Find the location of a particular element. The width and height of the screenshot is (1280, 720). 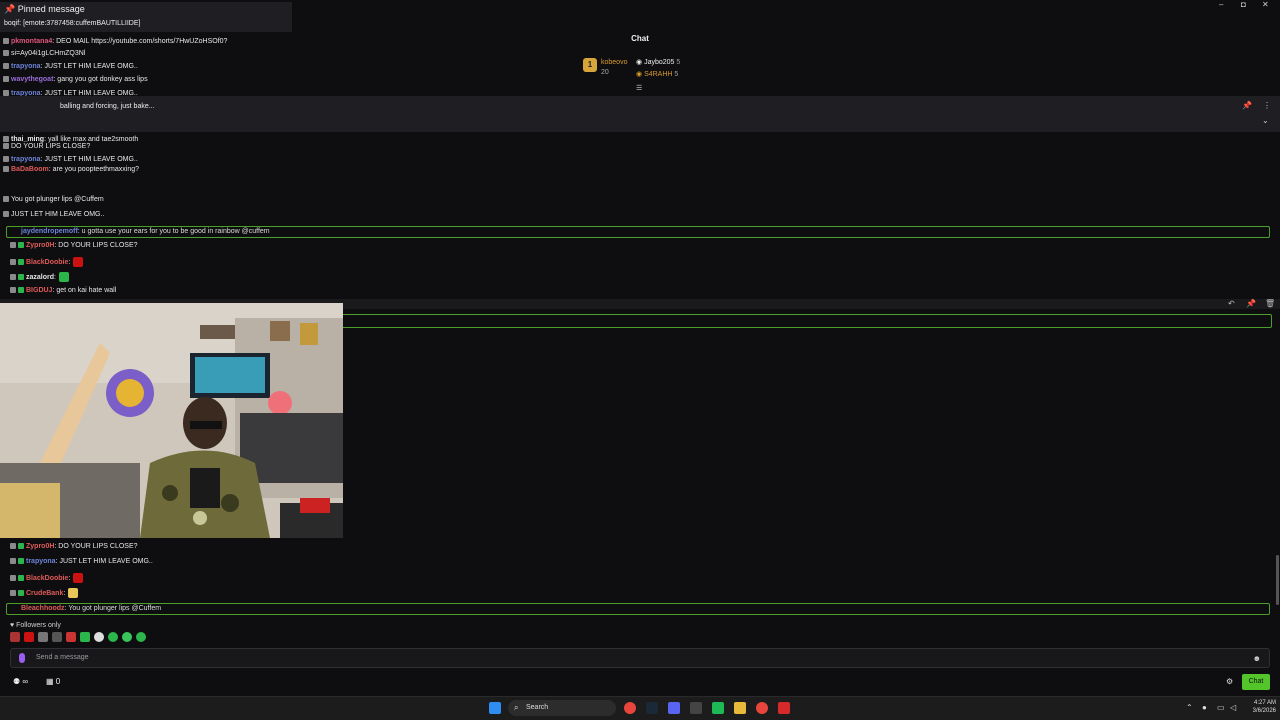

steam-icon is located at coordinates (652, 708).